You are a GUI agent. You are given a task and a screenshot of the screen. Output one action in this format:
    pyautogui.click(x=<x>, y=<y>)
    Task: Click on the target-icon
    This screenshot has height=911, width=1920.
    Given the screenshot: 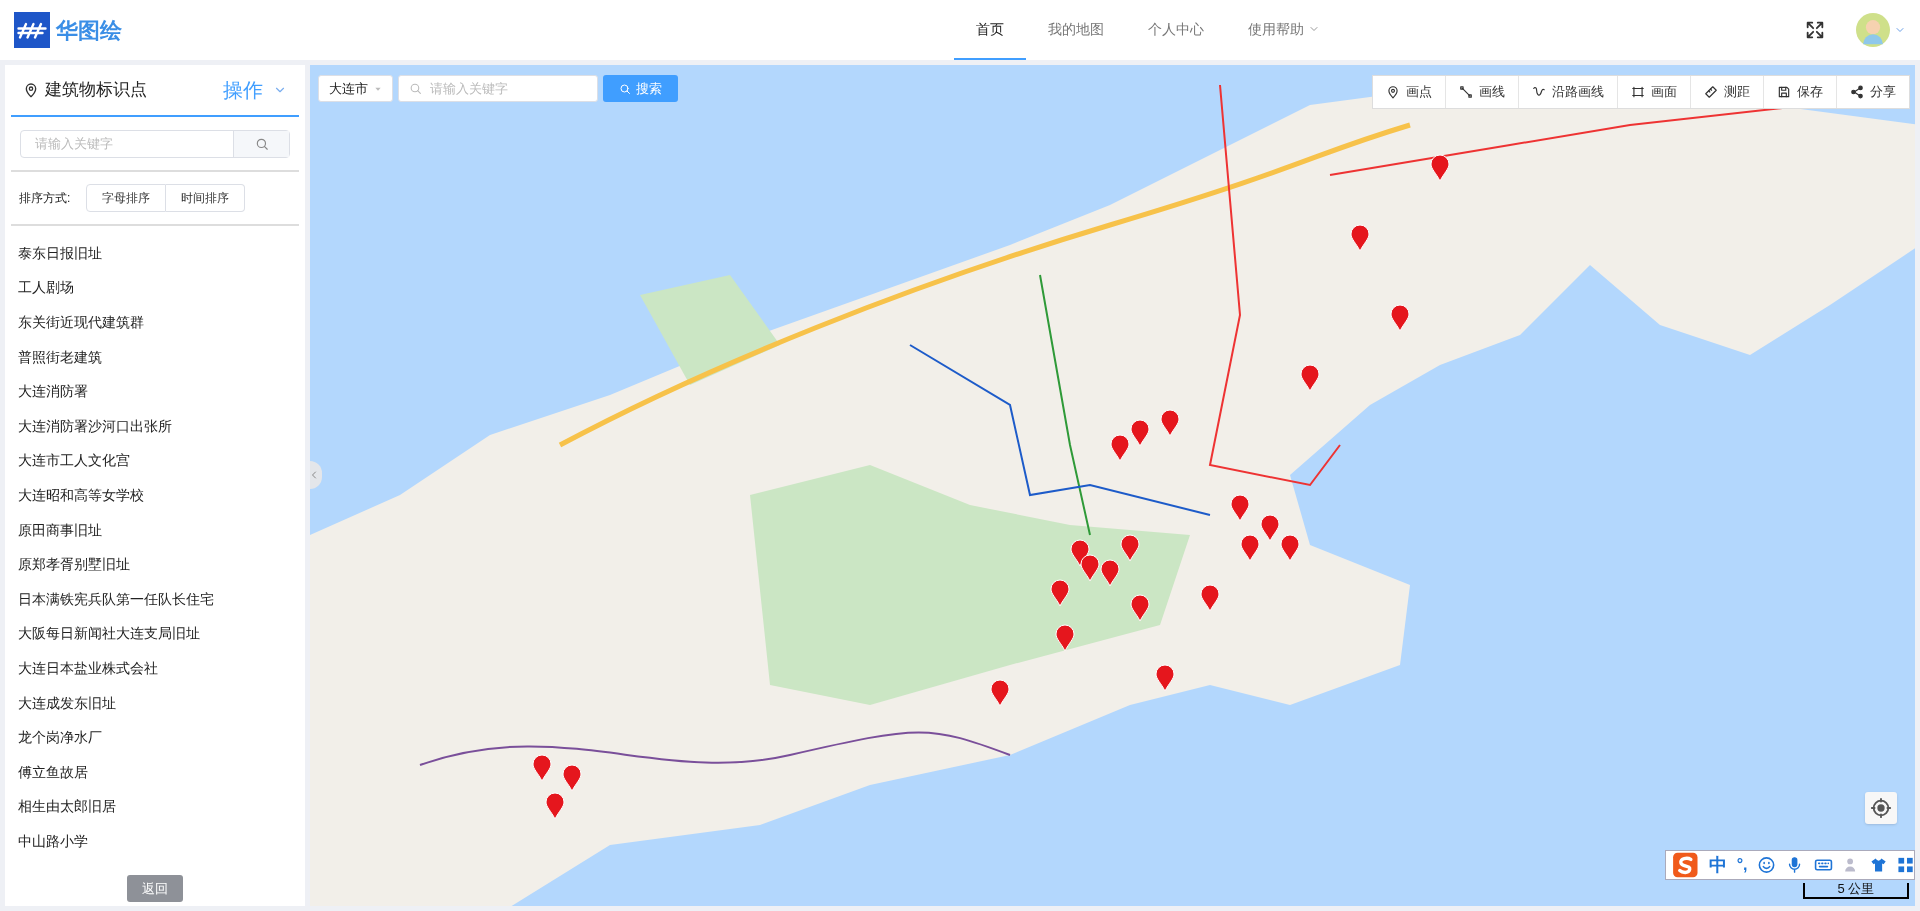 What is the action you would take?
    pyautogui.click(x=1881, y=808)
    